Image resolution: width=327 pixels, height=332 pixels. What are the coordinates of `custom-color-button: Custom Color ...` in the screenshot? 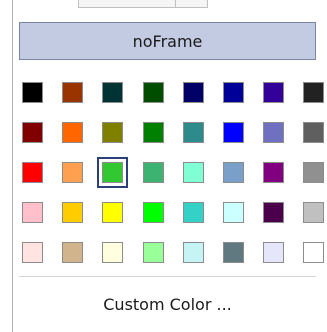 It's located at (167, 304).